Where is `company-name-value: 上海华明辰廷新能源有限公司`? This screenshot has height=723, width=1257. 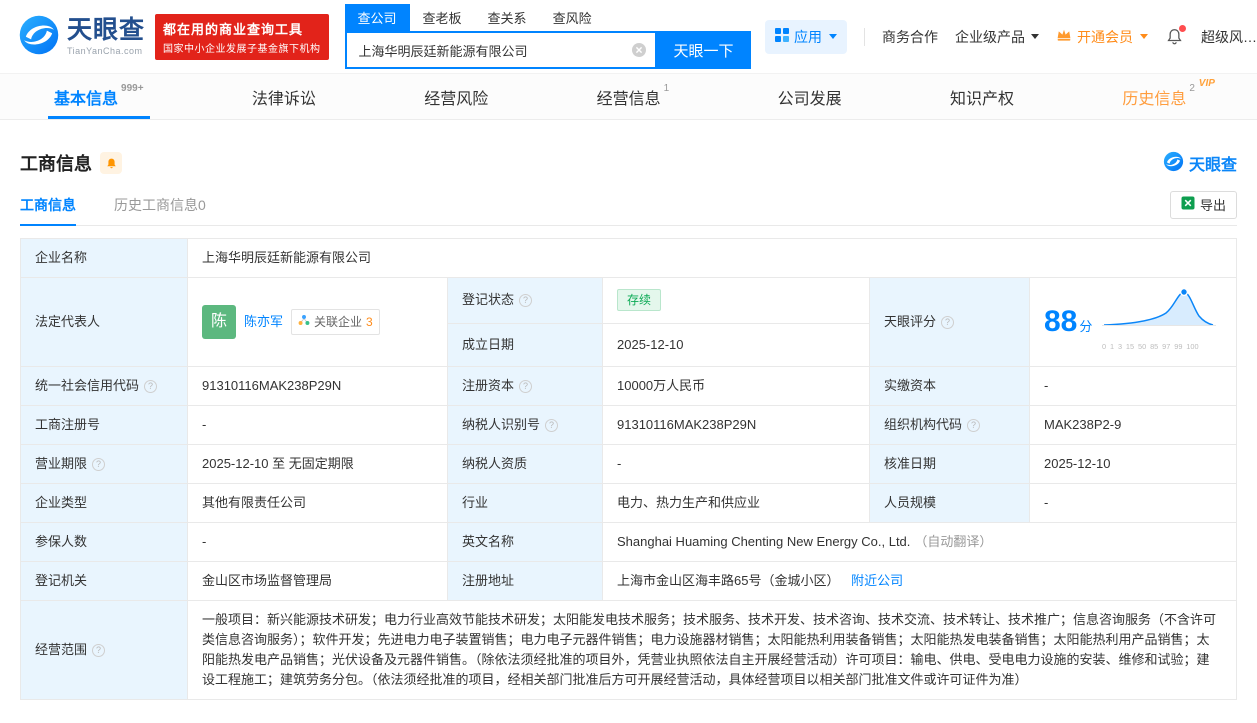
company-name-value: 上海华明辰廷新能源有限公司 is located at coordinates (712, 258).